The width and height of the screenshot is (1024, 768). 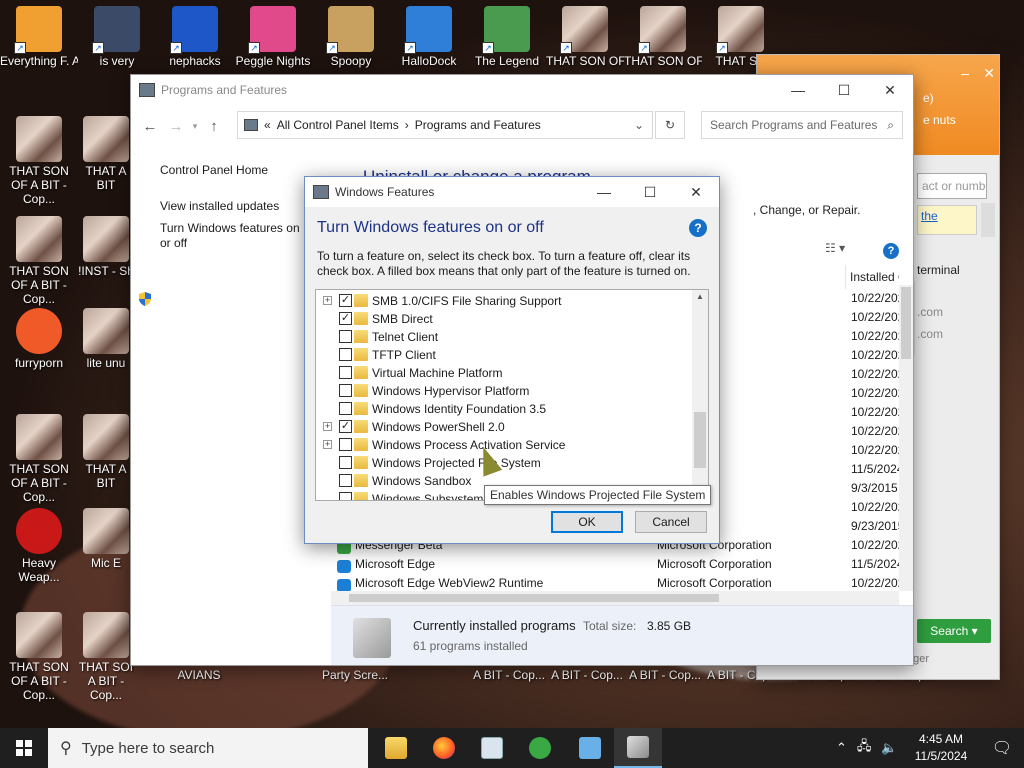 What do you see at coordinates (507, 35) in the screenshot?
I see `desktop-icon: ↗ The Legend` at bounding box center [507, 35].